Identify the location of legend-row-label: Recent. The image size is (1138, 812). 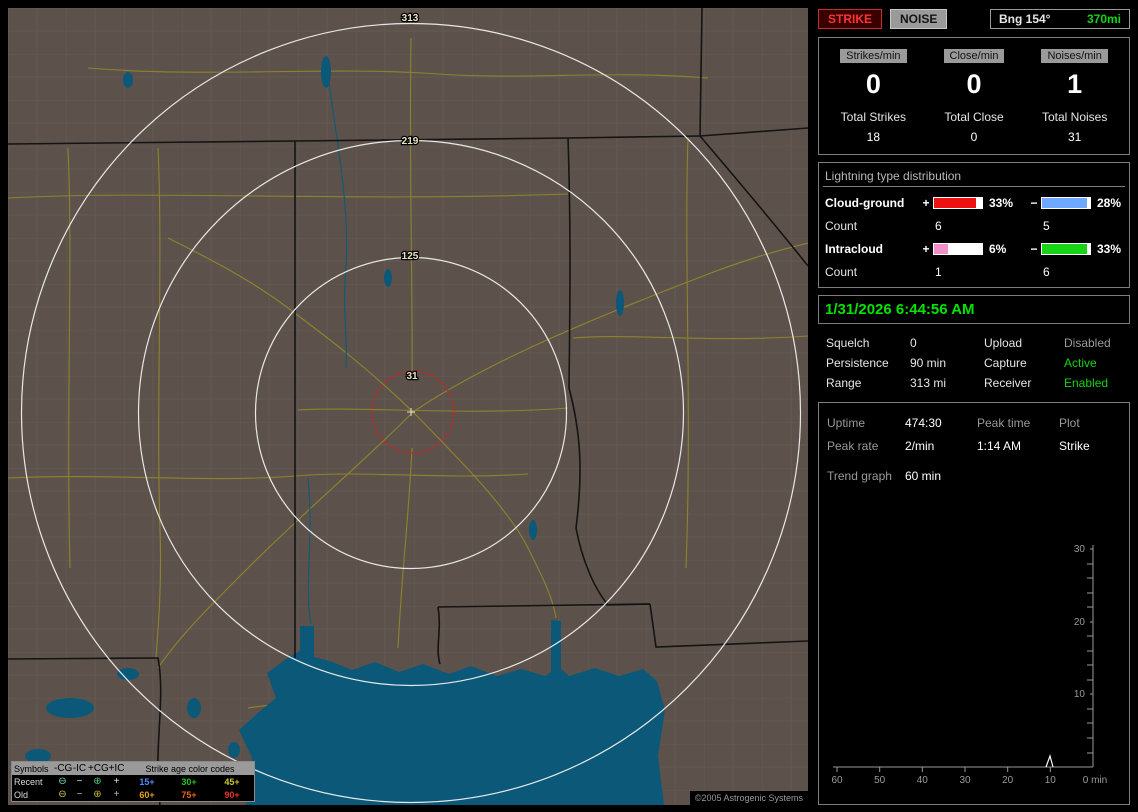
(28, 781).